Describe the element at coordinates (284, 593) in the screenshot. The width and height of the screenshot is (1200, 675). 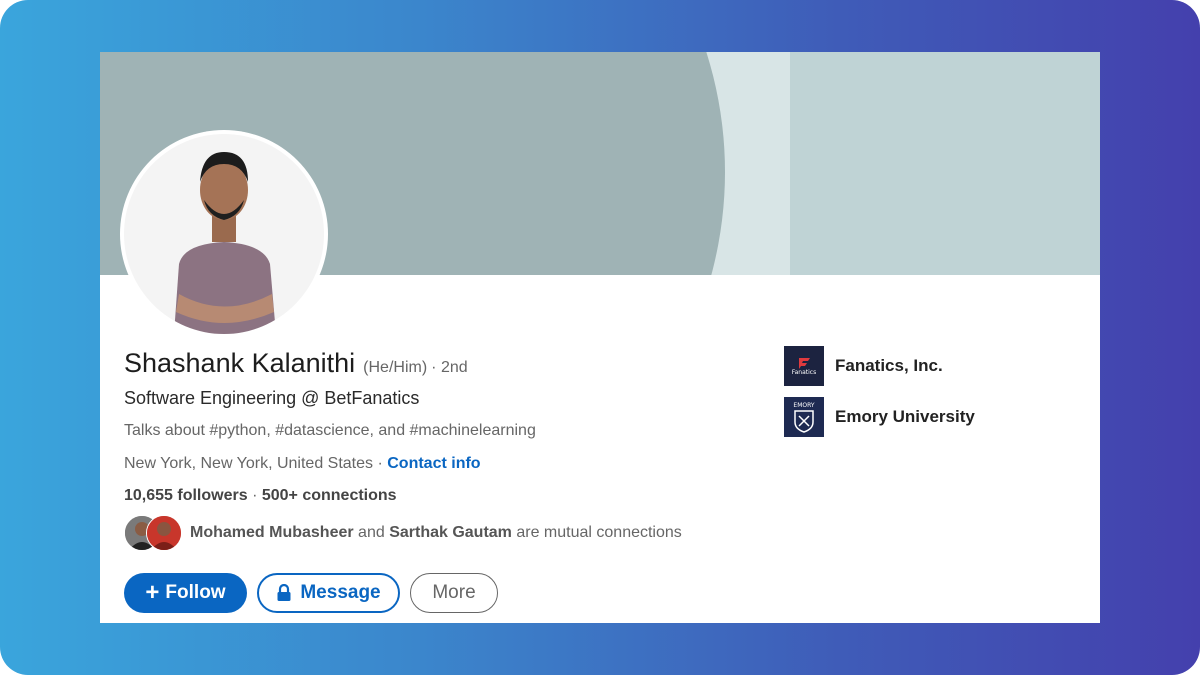
I see `lock-icon` at that location.